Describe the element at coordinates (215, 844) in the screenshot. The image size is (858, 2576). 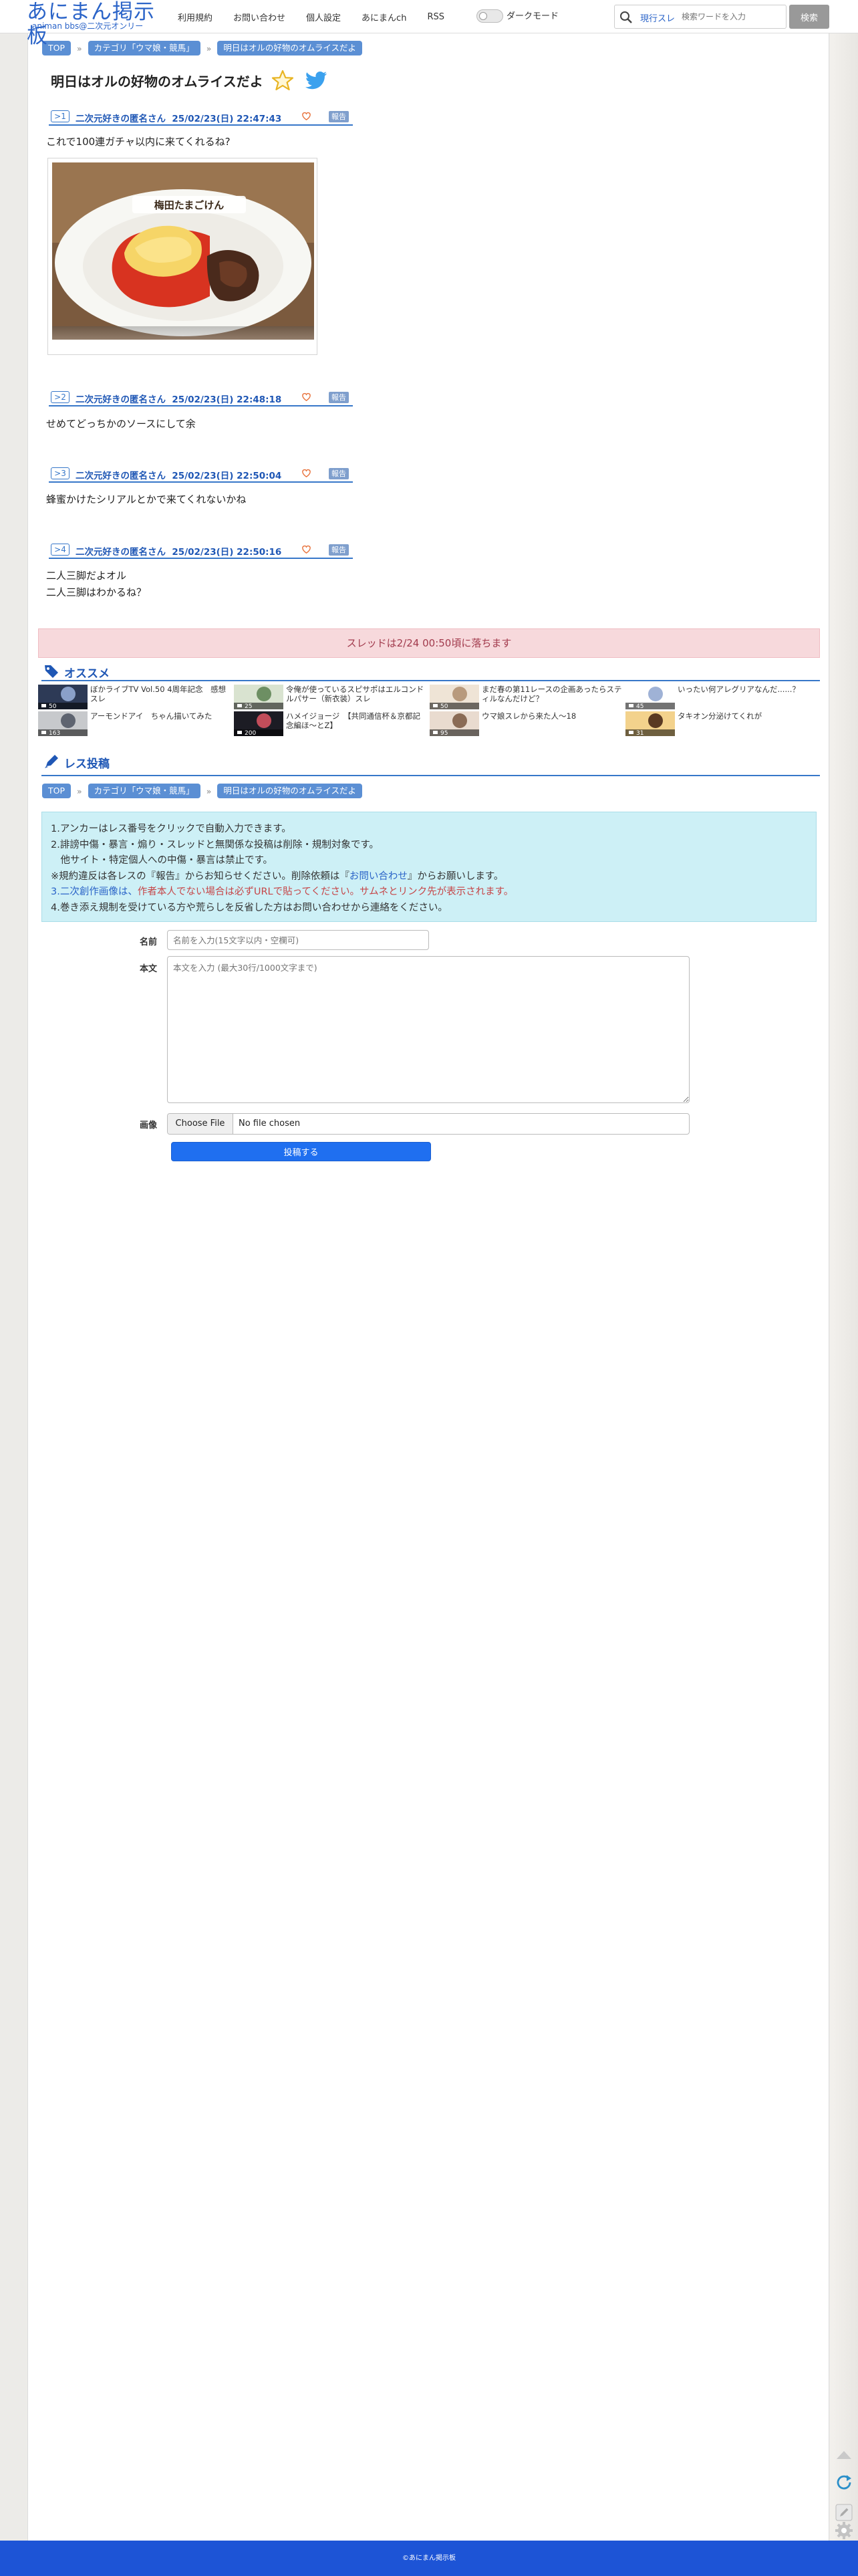
I see `rule-line: 2.誹謗中傷・暴言・煽り・スレッドと無関係な投稿は削除・規制対象です。` at that location.